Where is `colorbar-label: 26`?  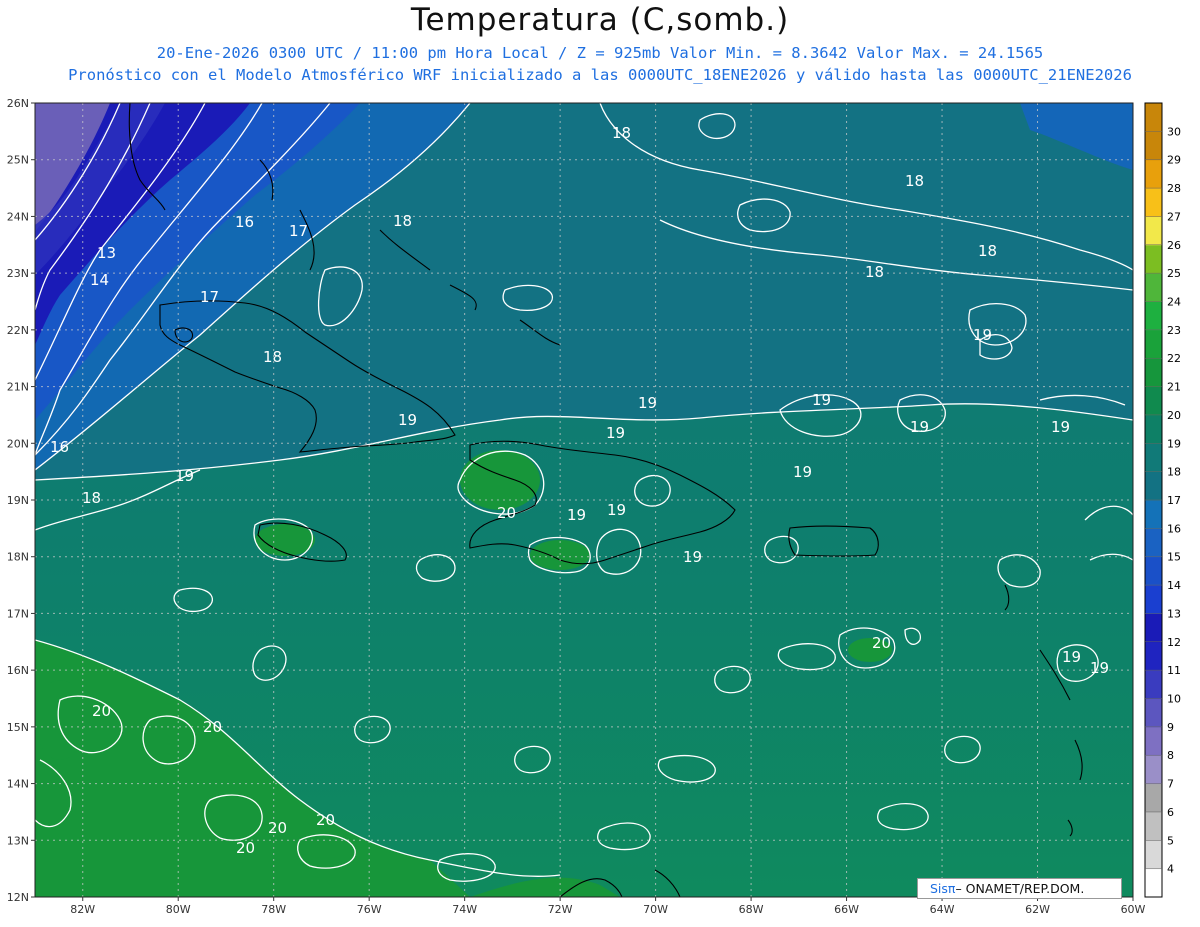 colorbar-label: 26 is located at coordinates (1174, 245).